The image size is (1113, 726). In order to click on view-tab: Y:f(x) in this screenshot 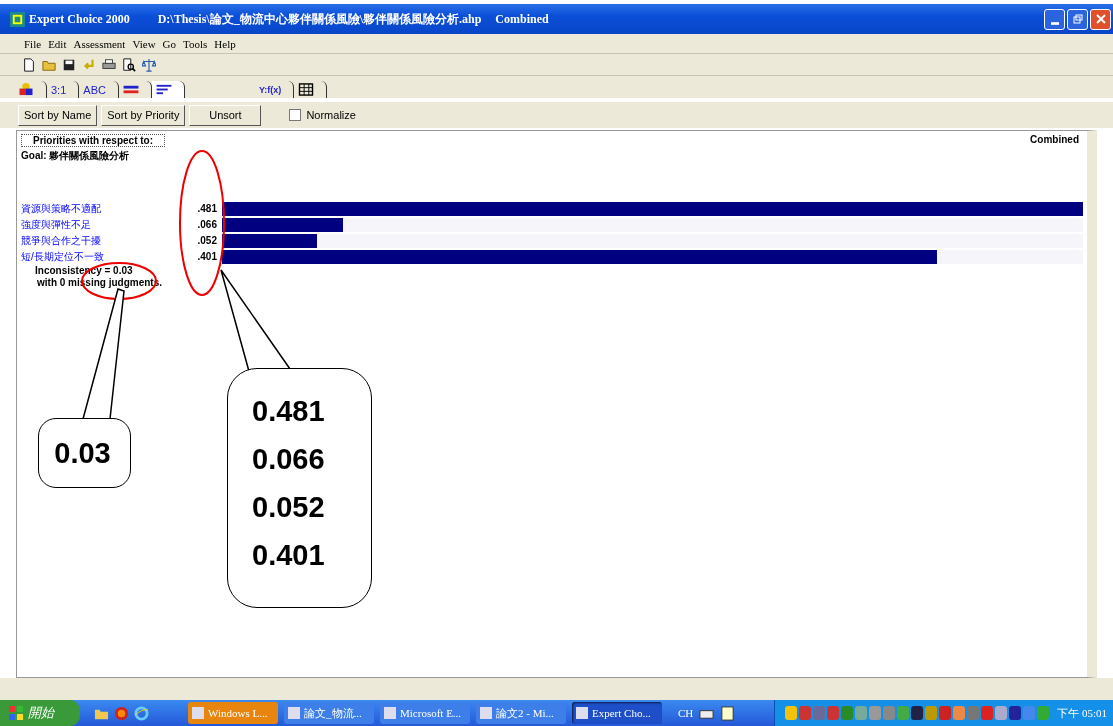, I will do `click(274, 89)`.